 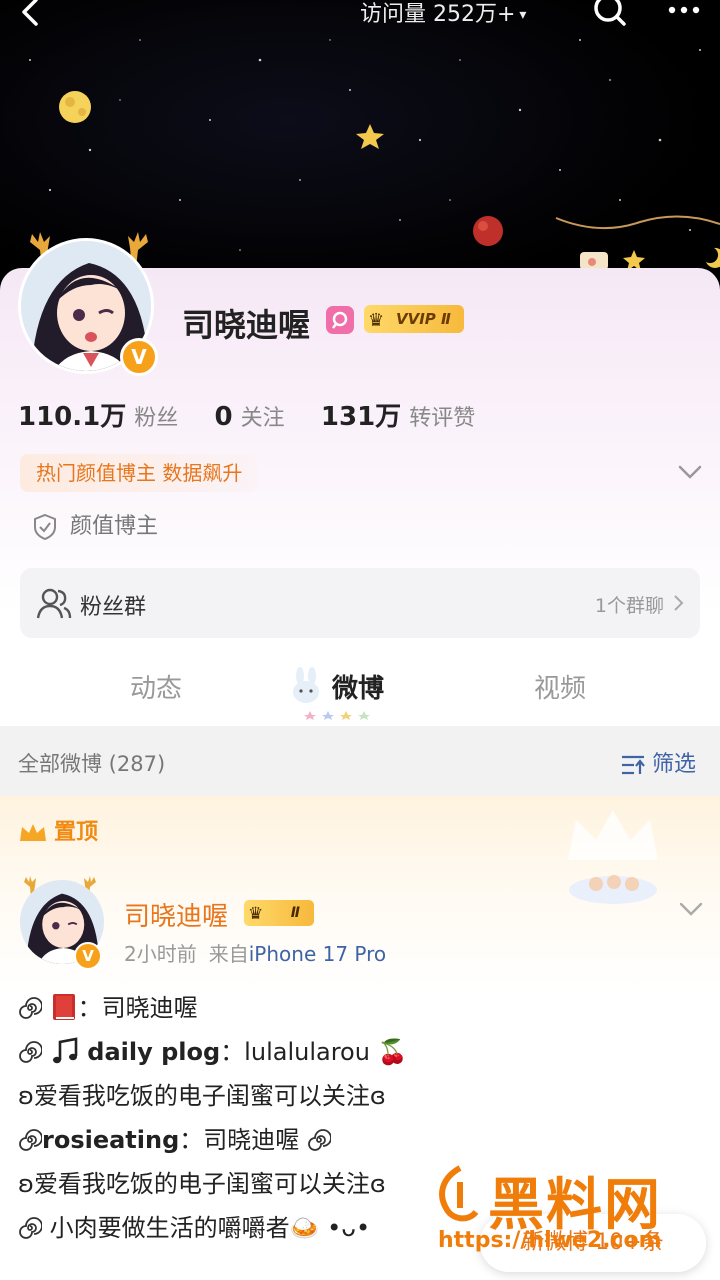 What do you see at coordinates (398, 414) in the screenshot?
I see `stat-interactions: 131万 转评赞` at bounding box center [398, 414].